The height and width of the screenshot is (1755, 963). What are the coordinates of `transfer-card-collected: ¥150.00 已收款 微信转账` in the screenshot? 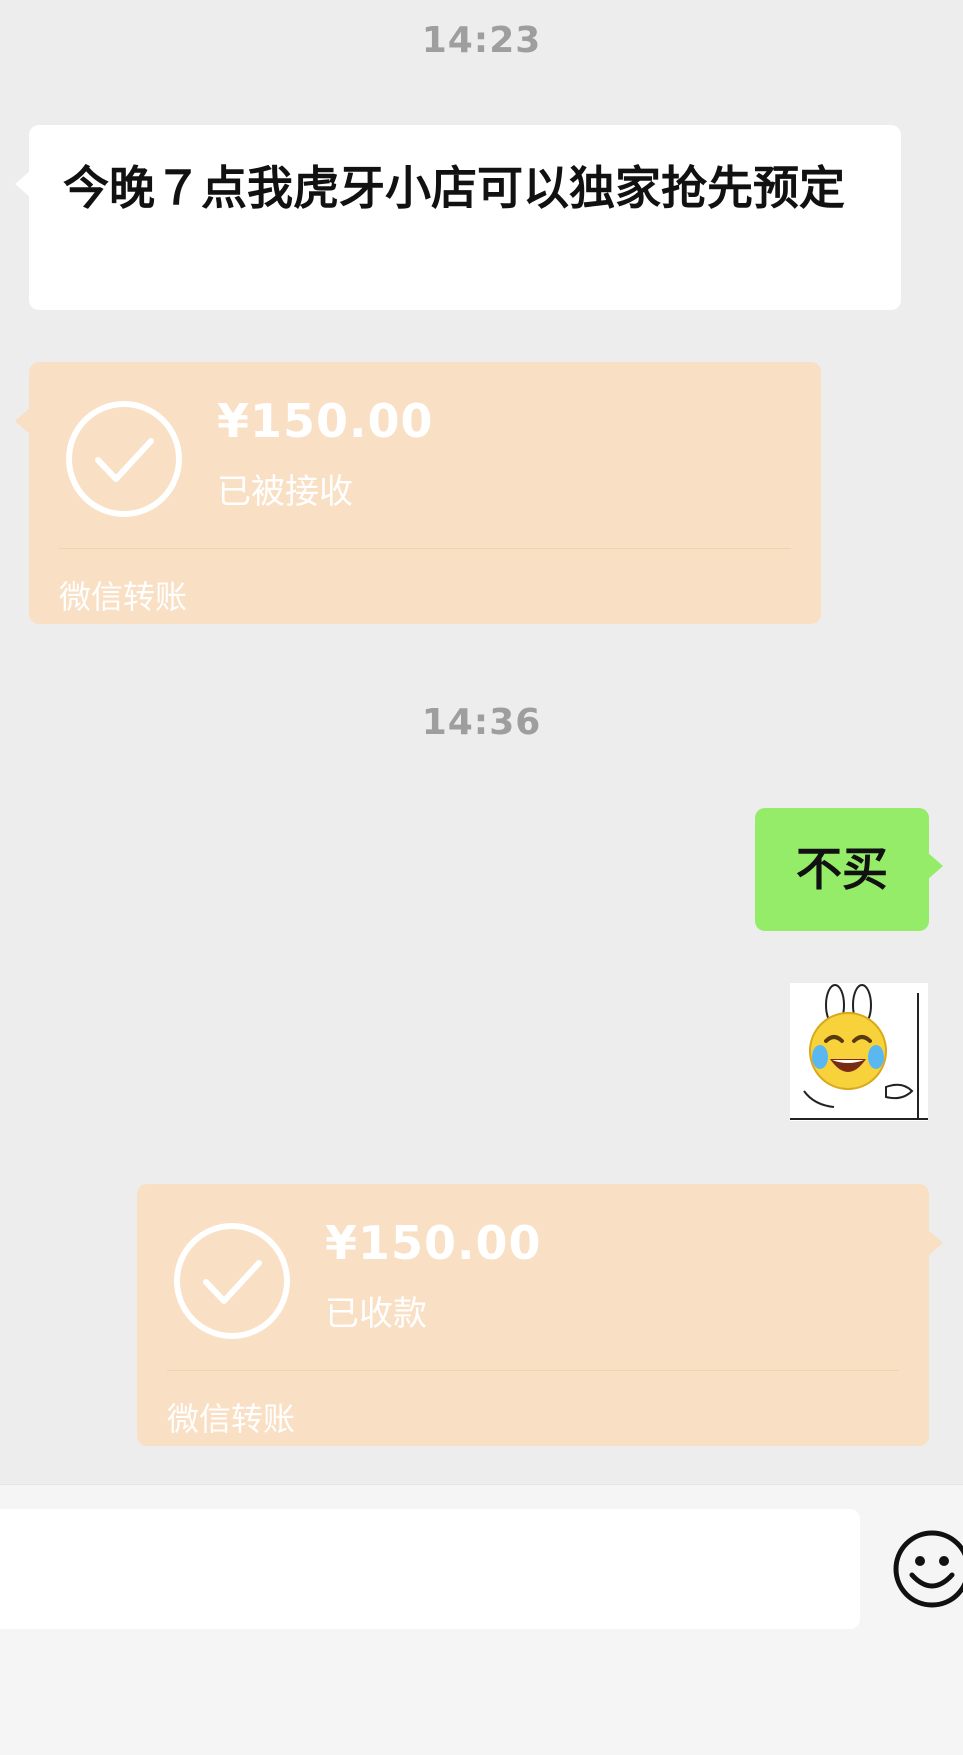 It's located at (540, 1315).